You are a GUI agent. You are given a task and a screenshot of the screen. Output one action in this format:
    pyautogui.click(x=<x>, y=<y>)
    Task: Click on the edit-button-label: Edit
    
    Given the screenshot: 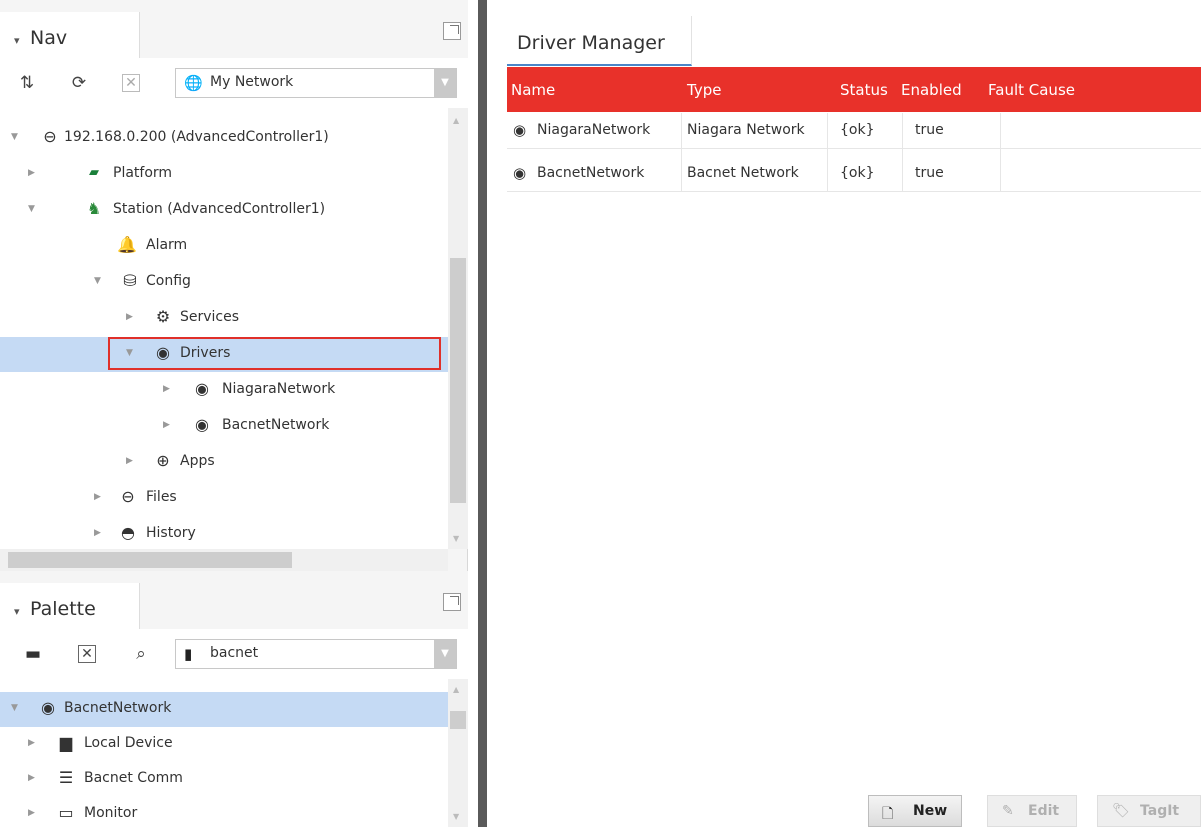 What is the action you would take?
    pyautogui.click(x=1044, y=811)
    